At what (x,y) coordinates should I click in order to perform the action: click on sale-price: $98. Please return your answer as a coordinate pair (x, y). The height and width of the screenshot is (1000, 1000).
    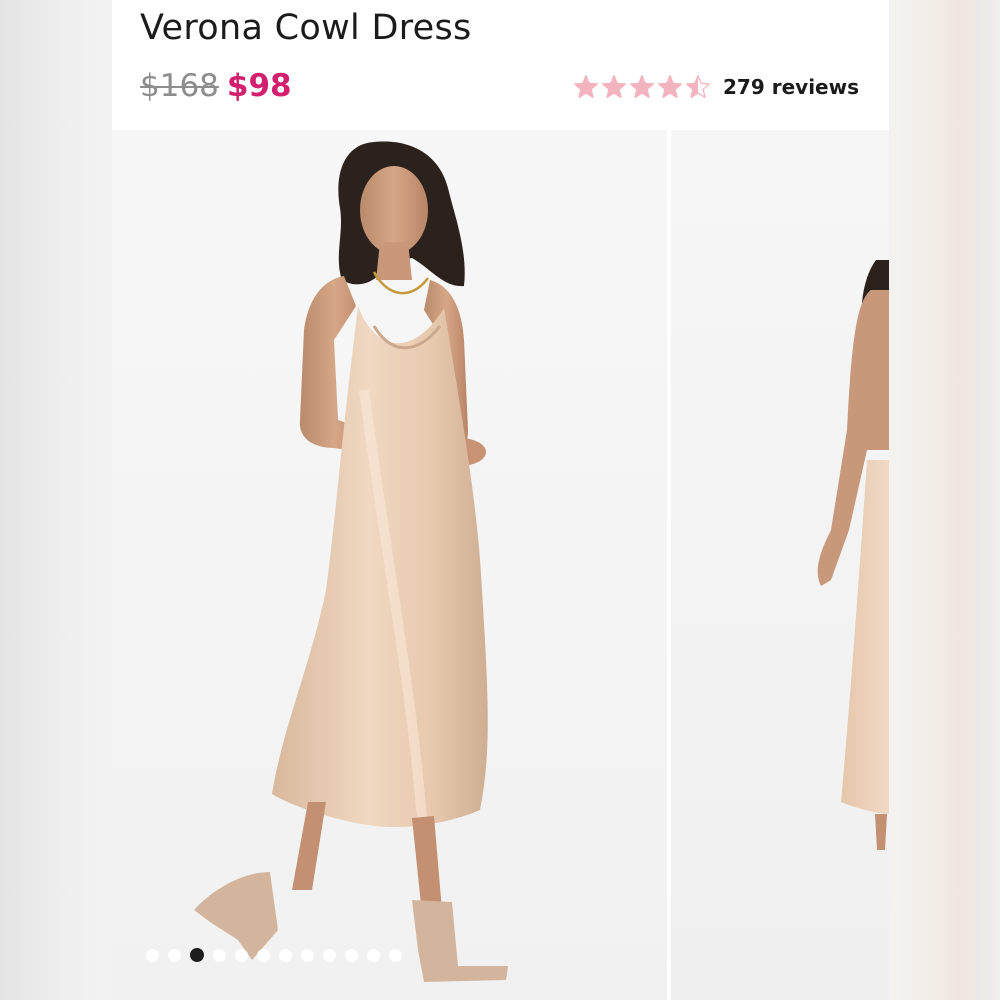
    Looking at the image, I should click on (259, 86).